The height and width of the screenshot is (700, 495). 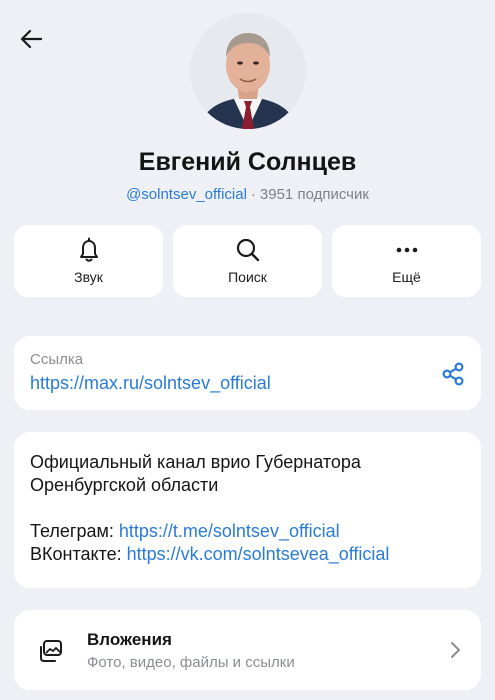 I want to click on more-button: Ещё, so click(x=406, y=261).